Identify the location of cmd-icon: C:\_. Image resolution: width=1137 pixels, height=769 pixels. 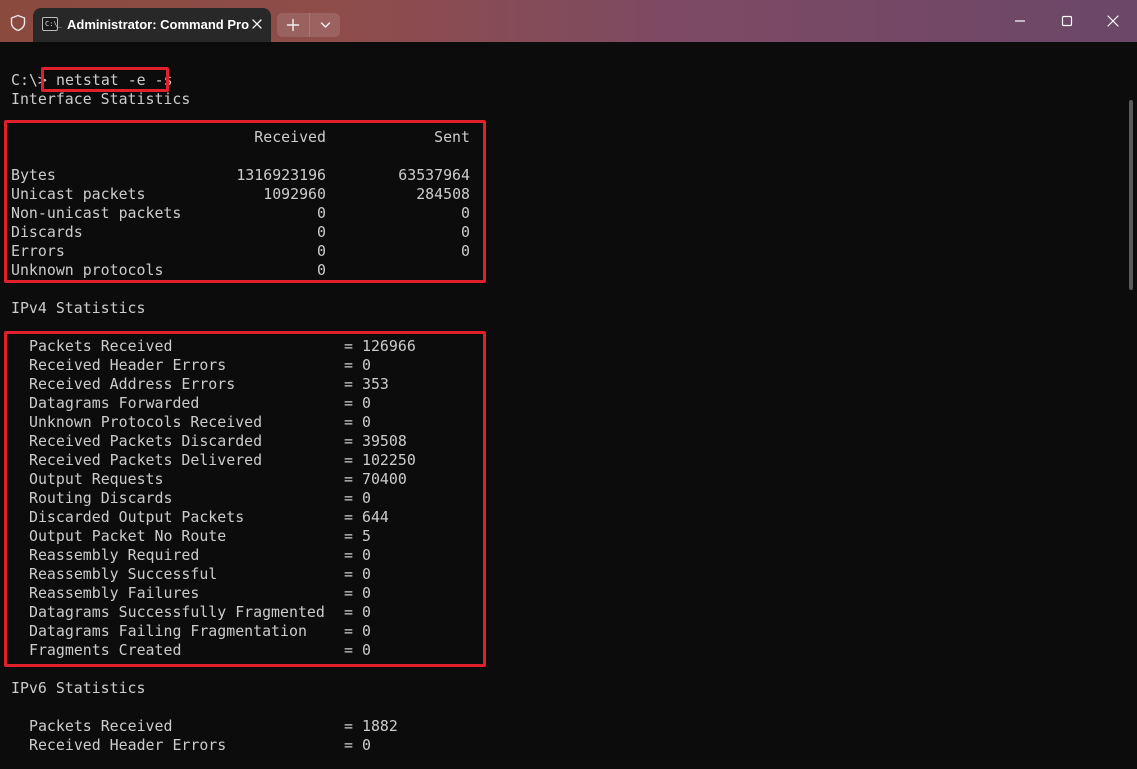
(52, 24).